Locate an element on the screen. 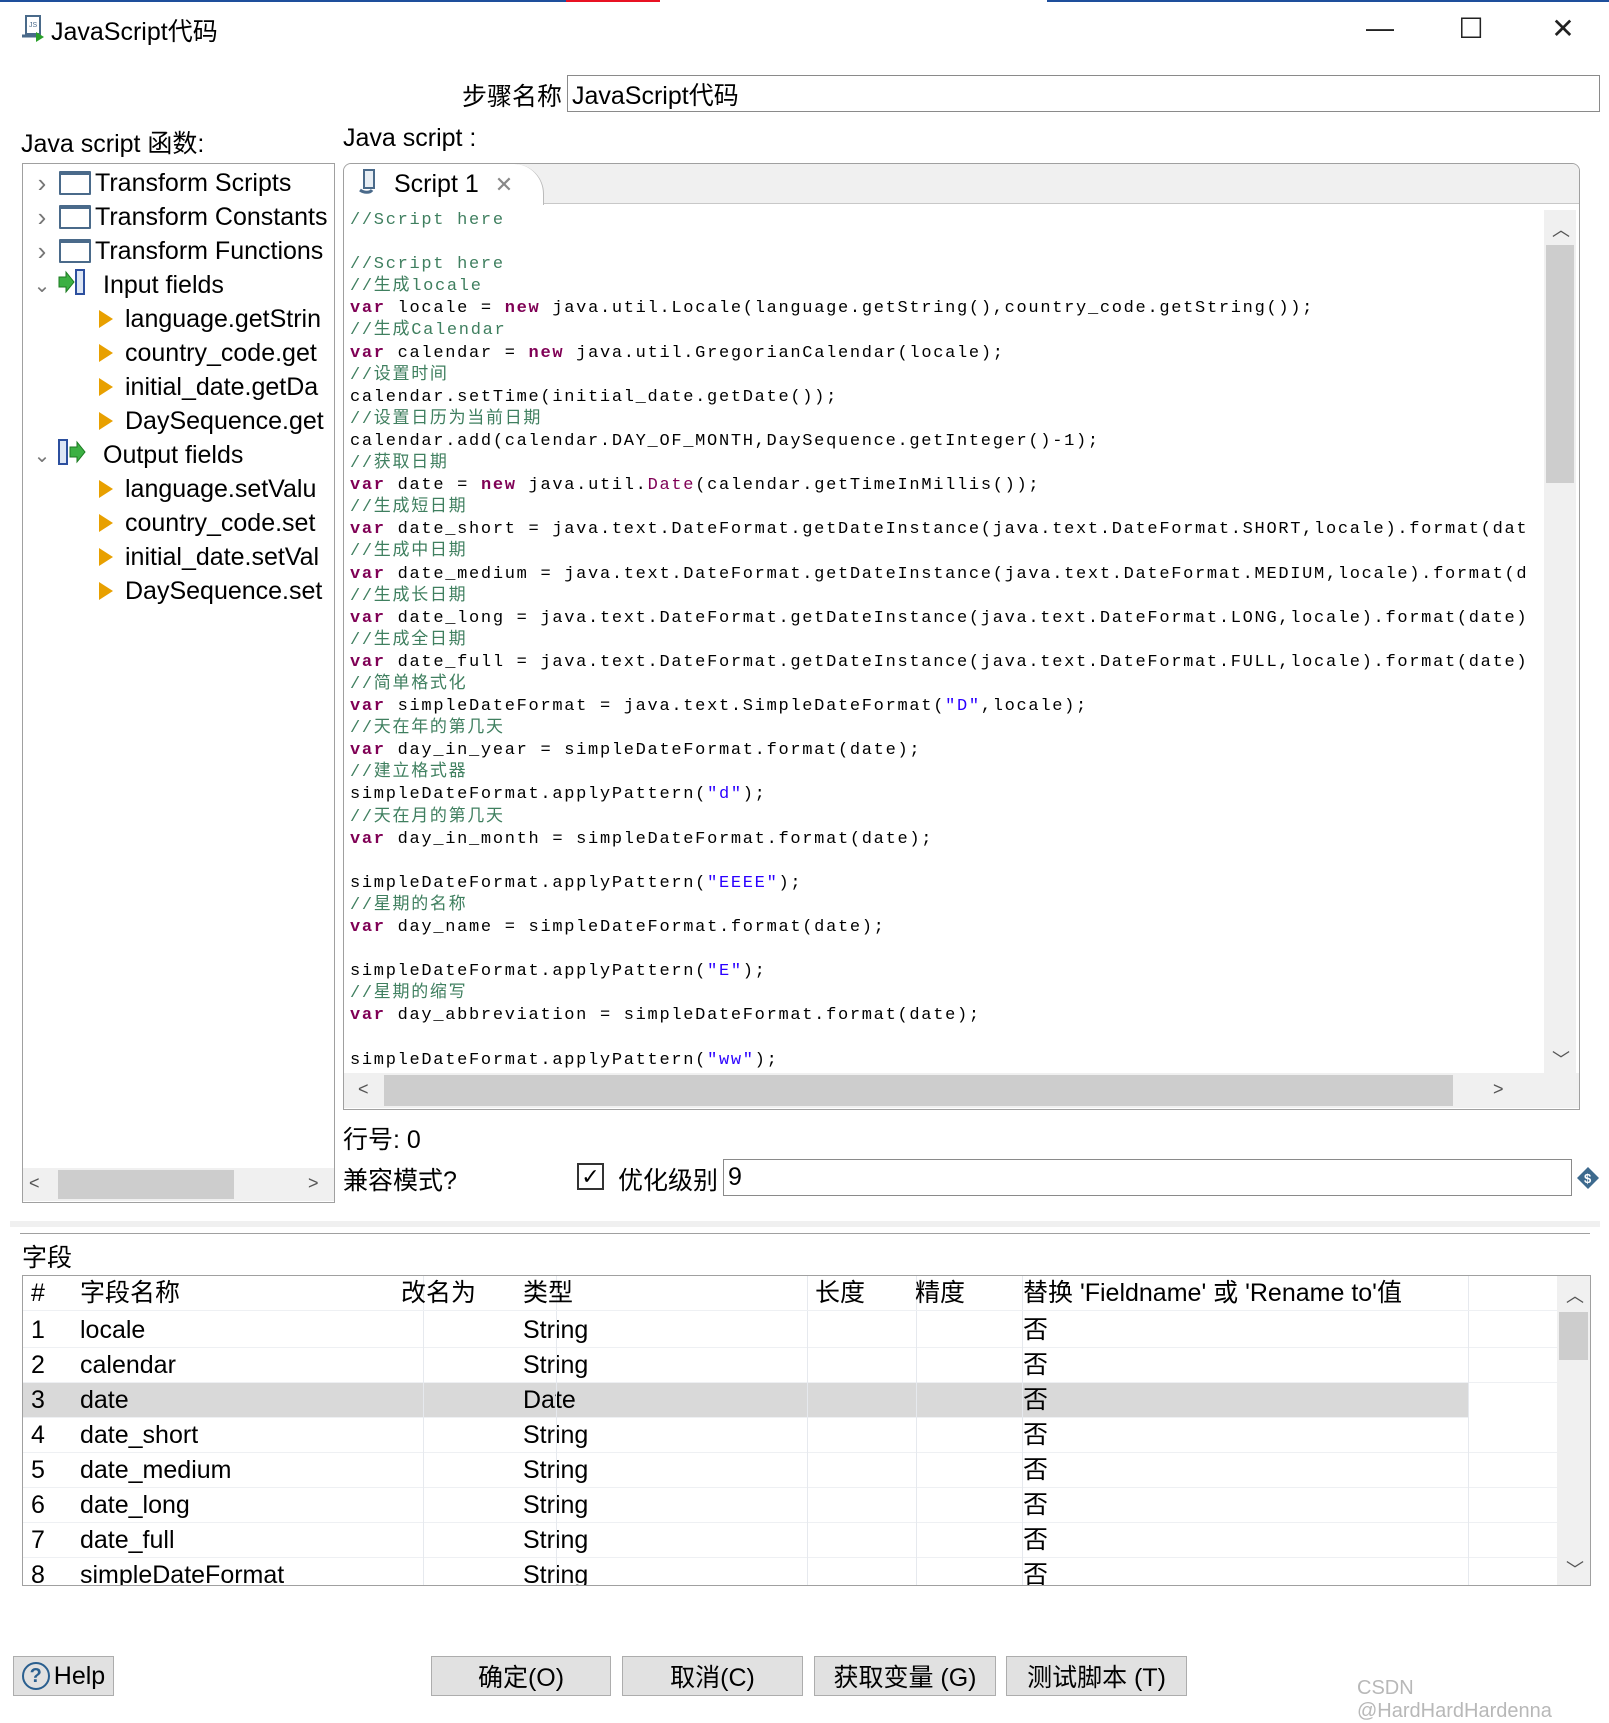  code-comment: //天在年的第几天 is located at coordinates (427, 729).